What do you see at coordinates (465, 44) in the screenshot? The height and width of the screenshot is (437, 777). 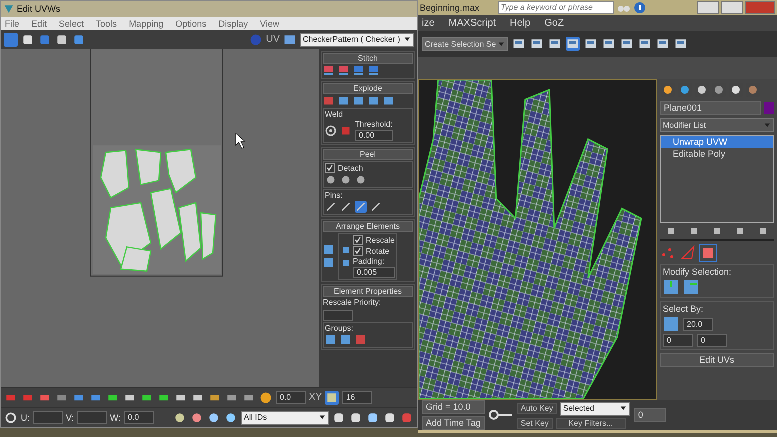 I see `selection-set-dropdown: Create Selection Se` at bounding box center [465, 44].